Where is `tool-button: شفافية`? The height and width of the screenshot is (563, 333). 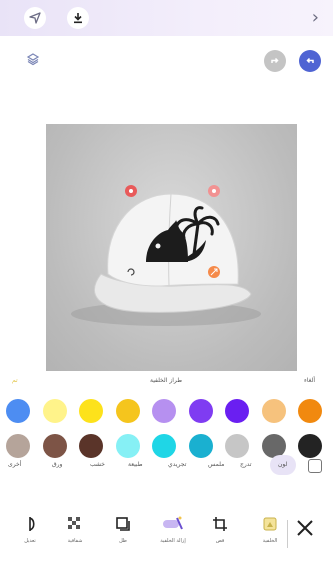 tool-button: شفافية is located at coordinates (75, 528).